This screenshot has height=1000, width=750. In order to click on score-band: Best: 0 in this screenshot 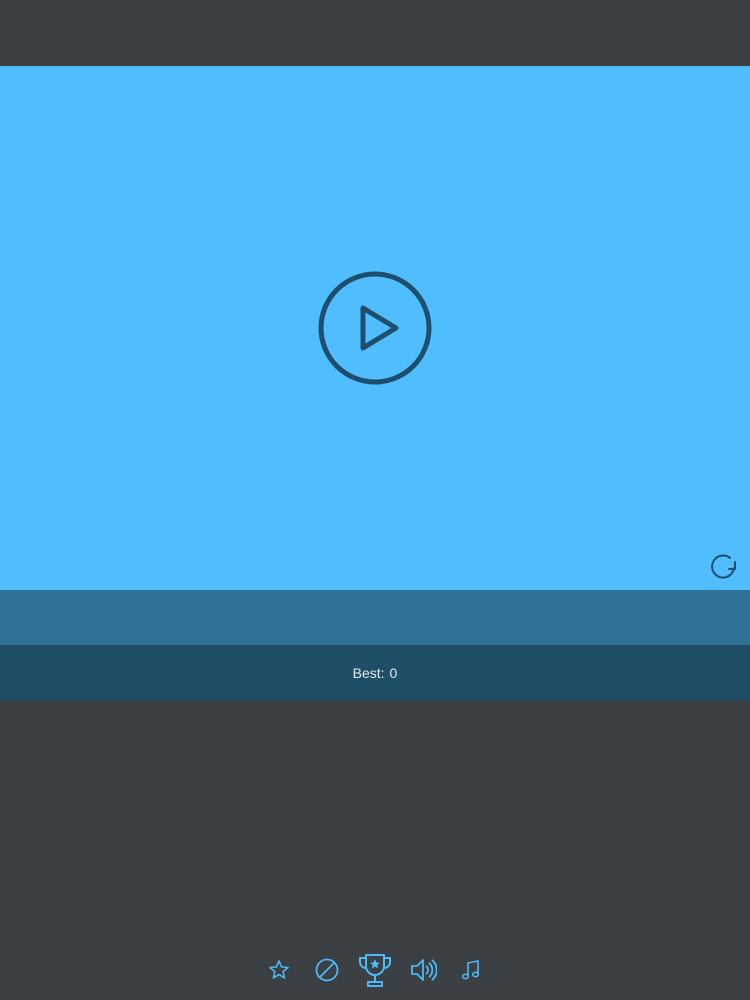, I will do `click(375, 672)`.